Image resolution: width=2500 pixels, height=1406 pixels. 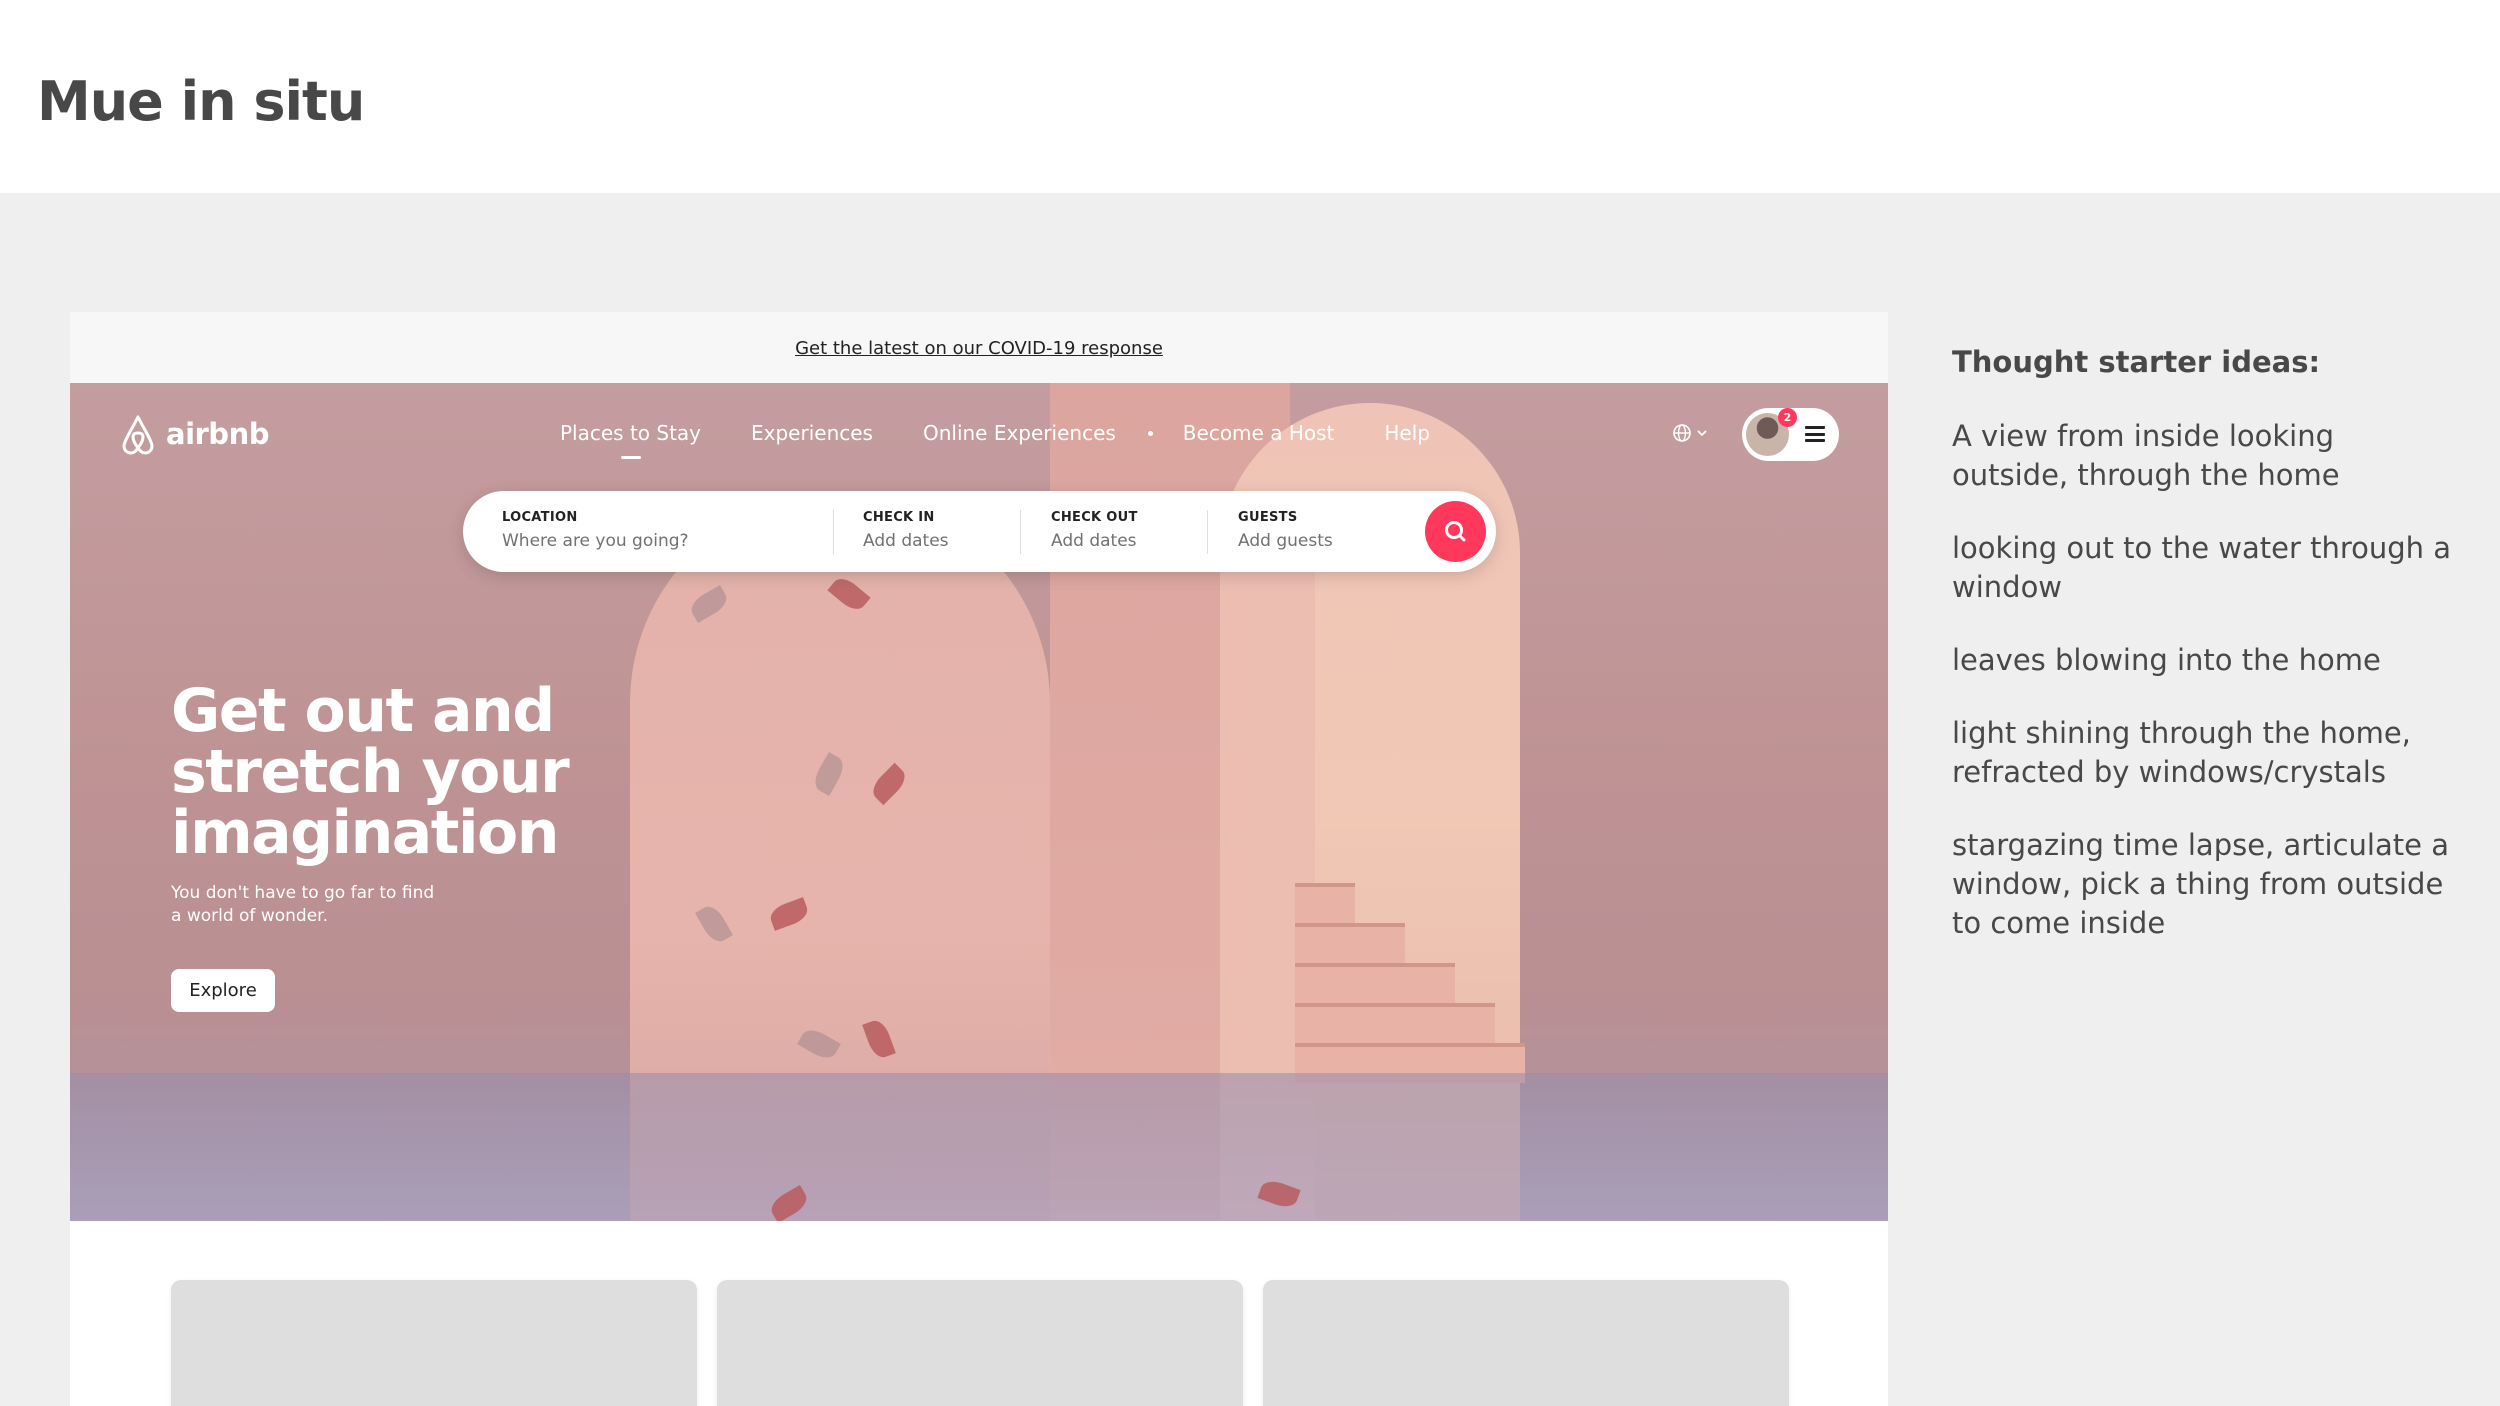 What do you see at coordinates (1407, 433) in the screenshot?
I see `nav-help: Help` at bounding box center [1407, 433].